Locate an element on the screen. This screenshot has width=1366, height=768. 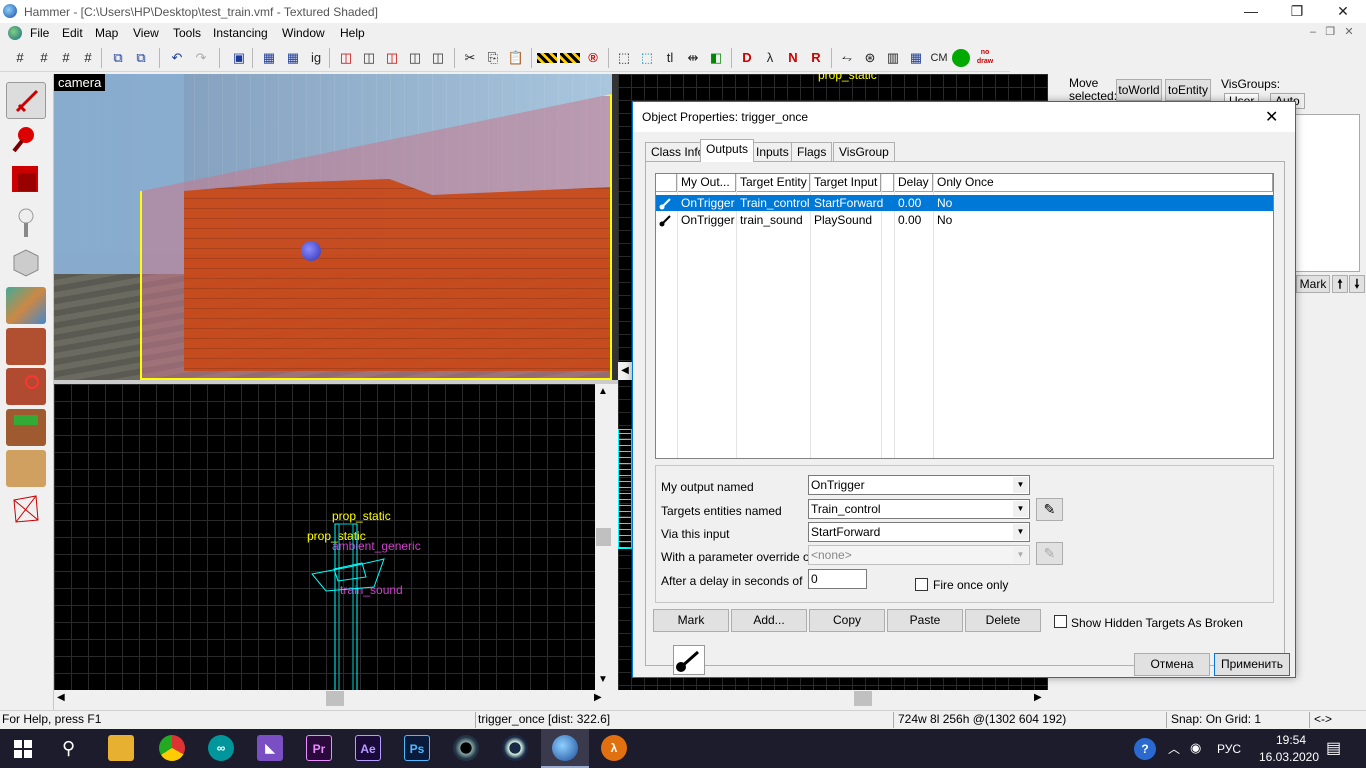
load-window-icon: ▣ is located at coordinates (239, 58).